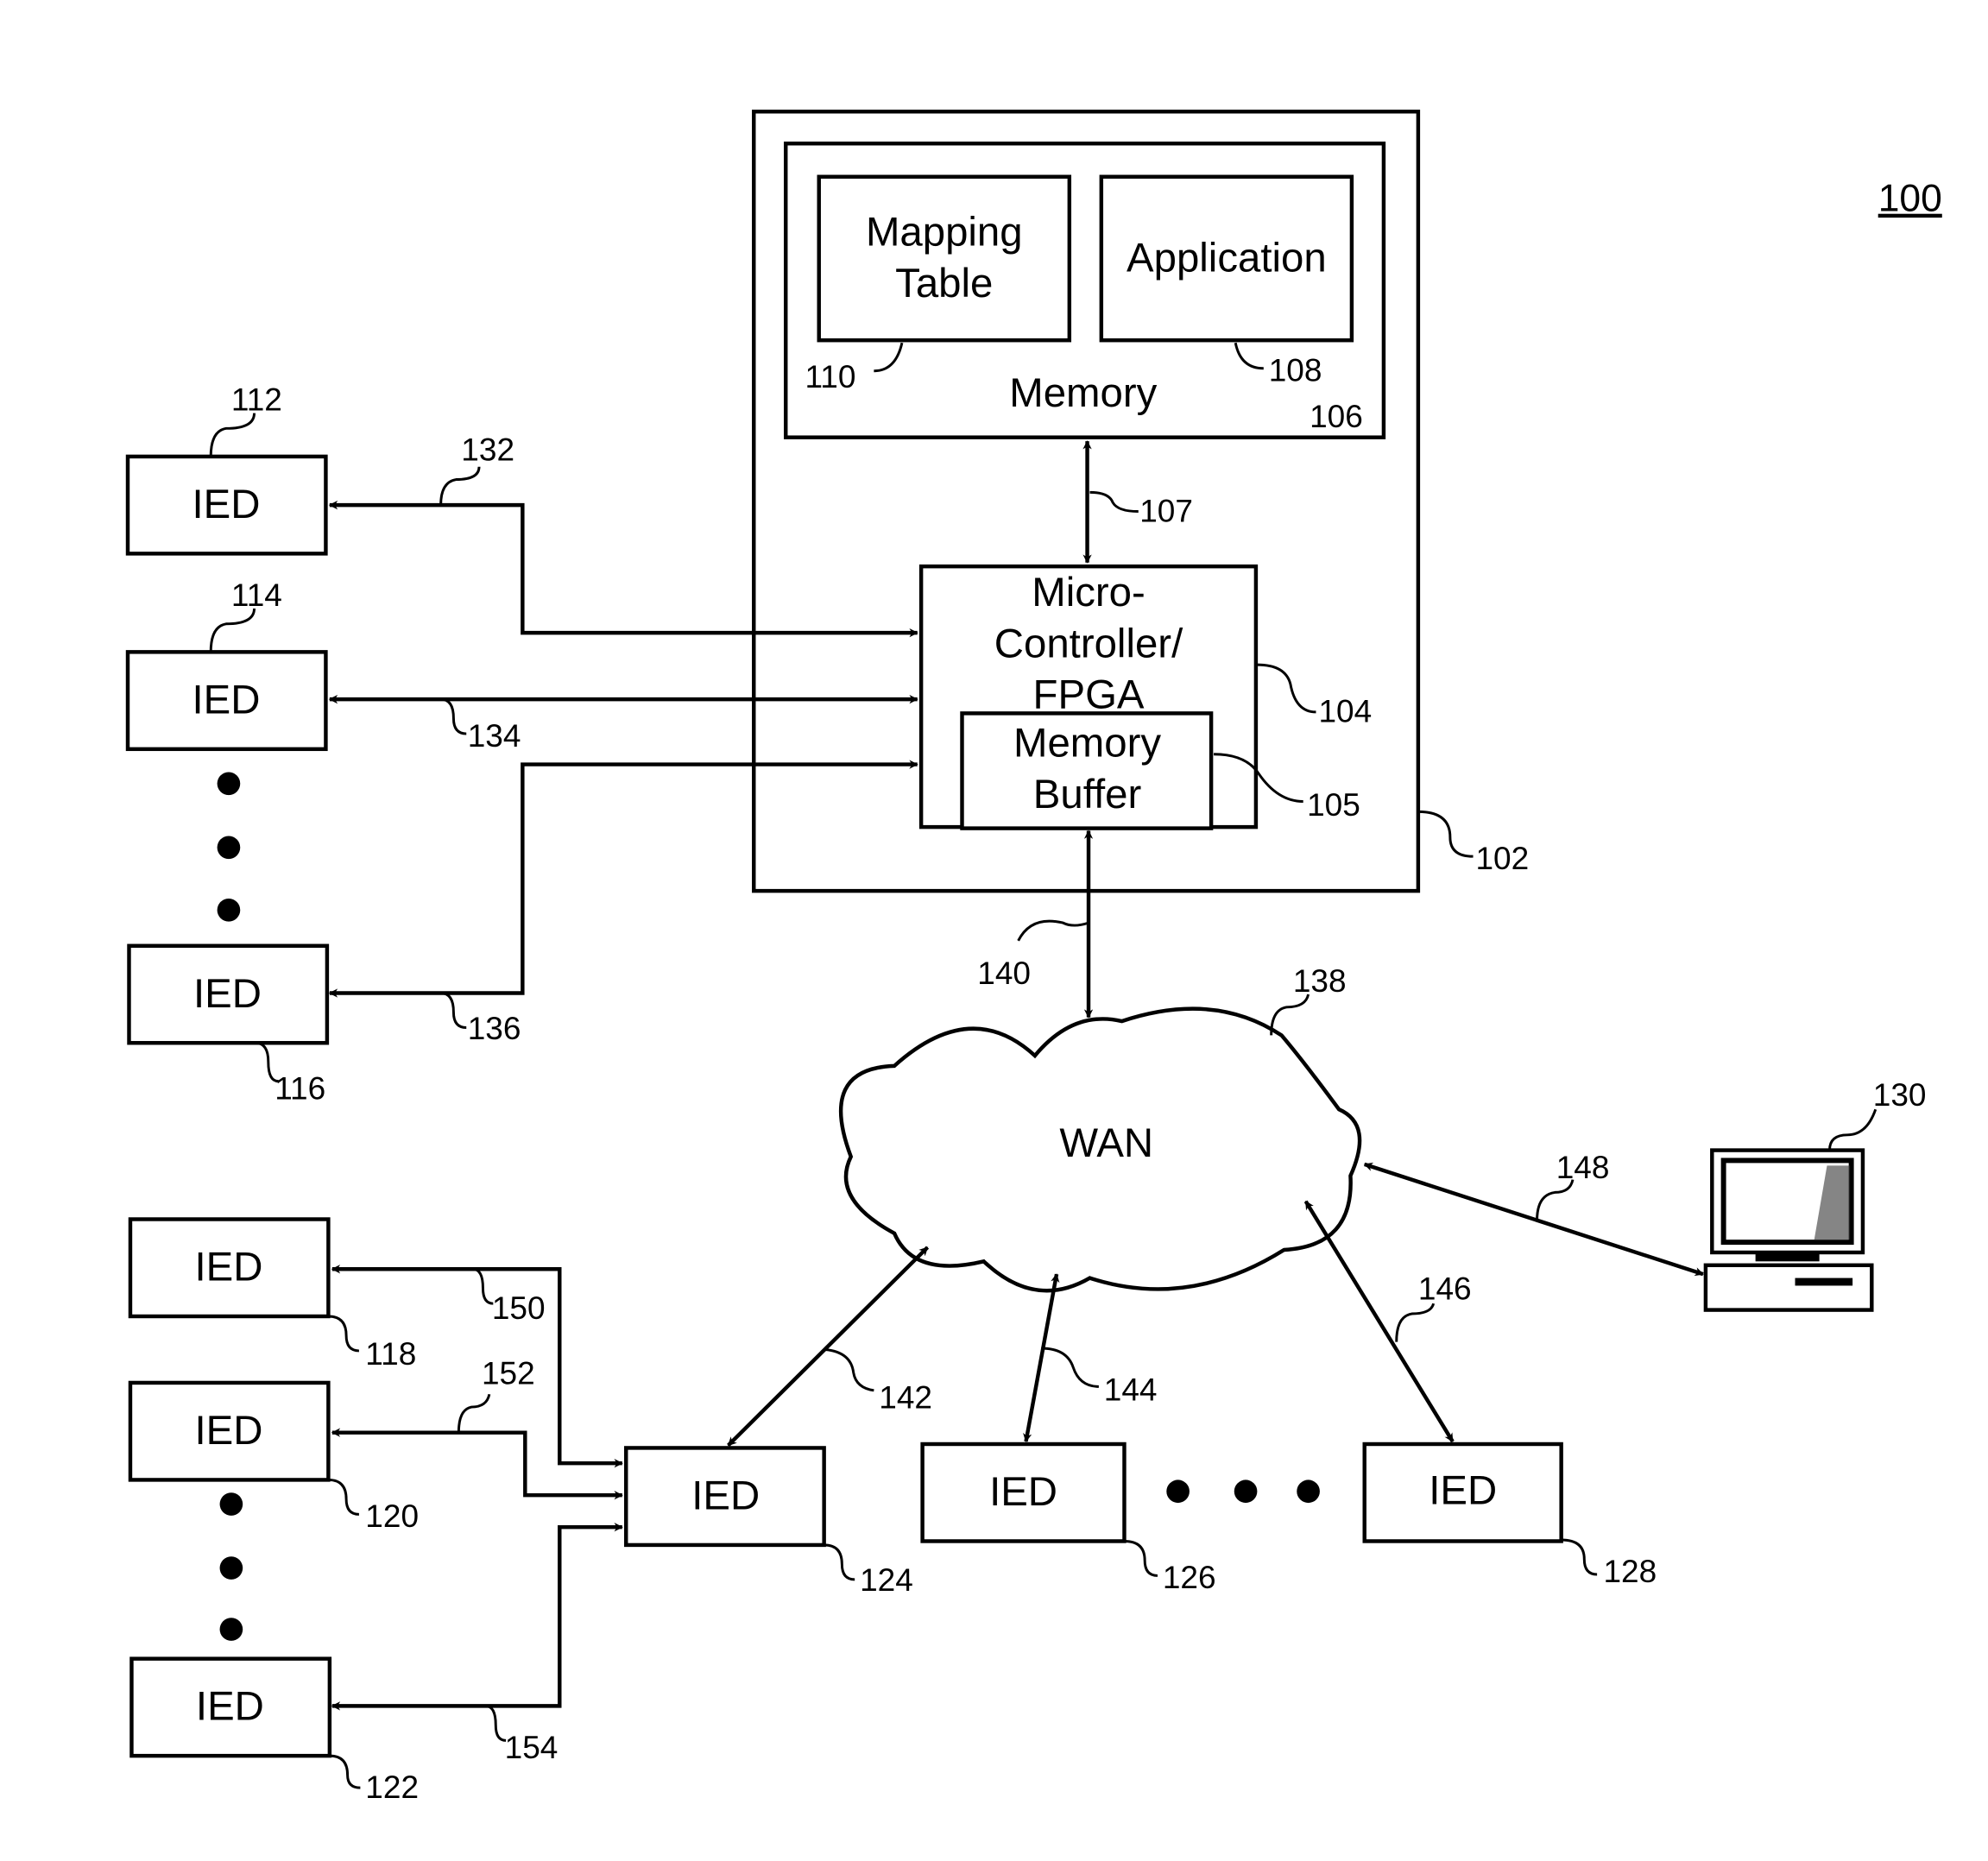 The image size is (1988, 1861). I want to click on ied-122-label: IED, so click(230, 1707).